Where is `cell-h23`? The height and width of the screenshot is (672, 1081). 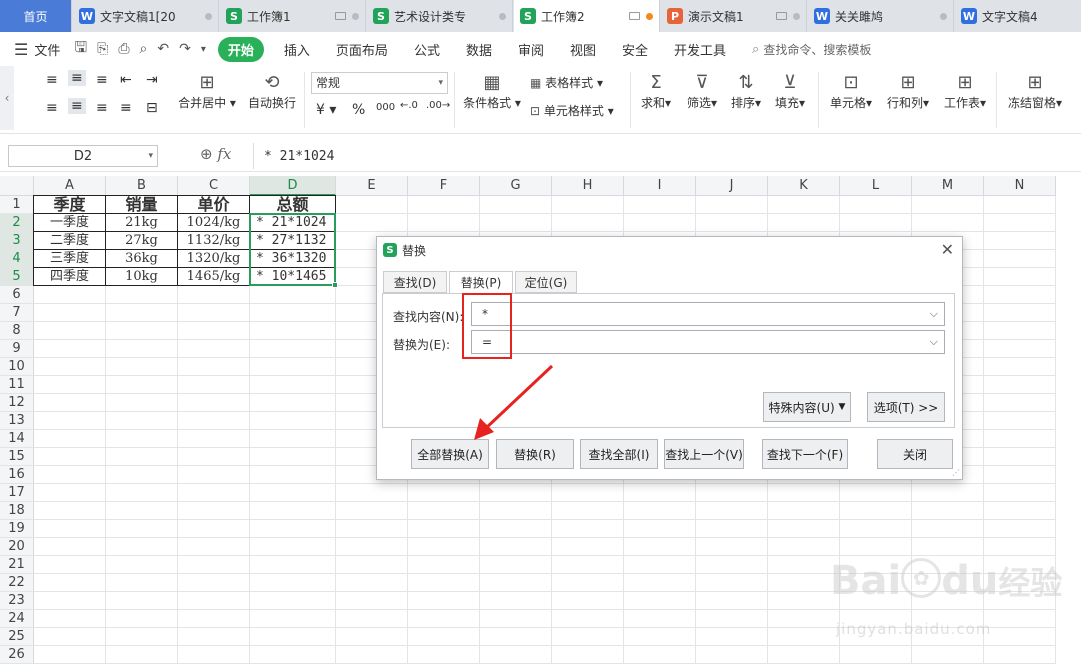
cell-h23 is located at coordinates (588, 601).